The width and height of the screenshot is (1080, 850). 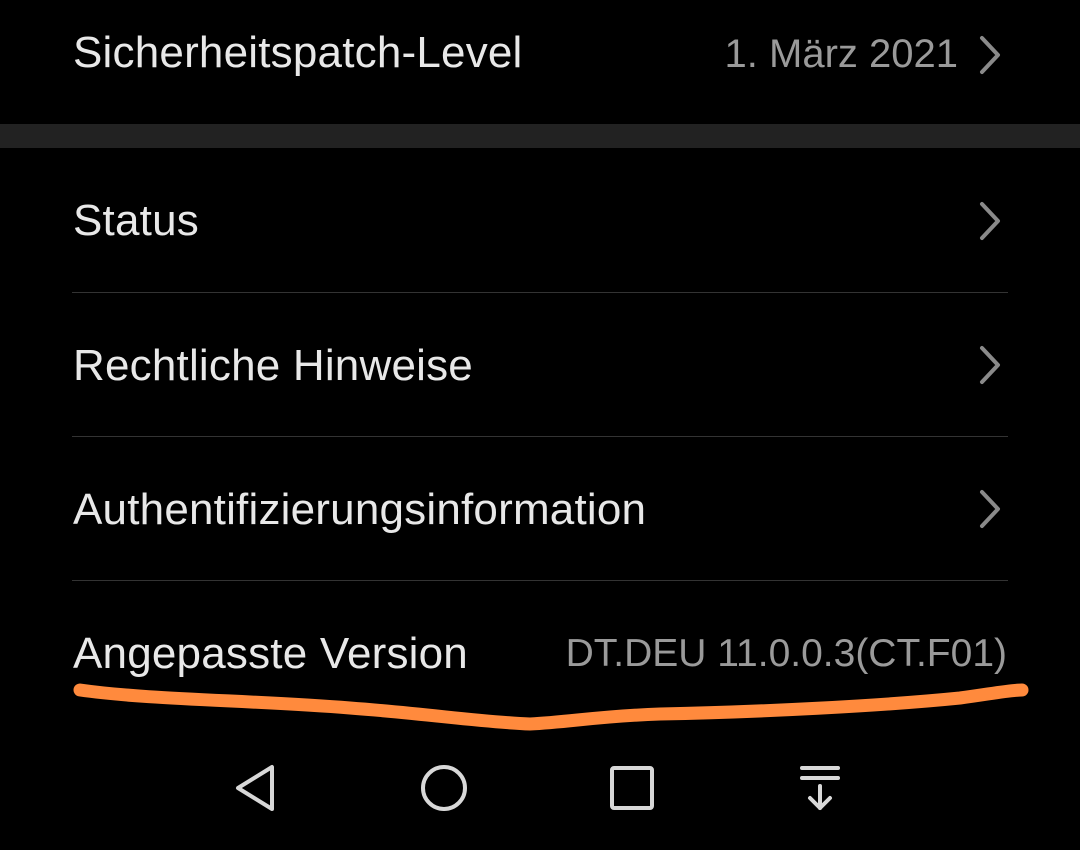 What do you see at coordinates (270, 653) in the screenshot?
I see `custom-version-label: Angepasste Version` at bounding box center [270, 653].